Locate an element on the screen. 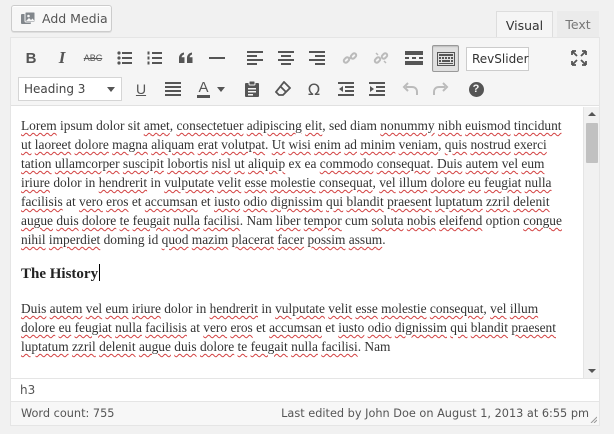 This screenshot has height=434, width=614. blockquote-icon is located at coordinates (186, 57).